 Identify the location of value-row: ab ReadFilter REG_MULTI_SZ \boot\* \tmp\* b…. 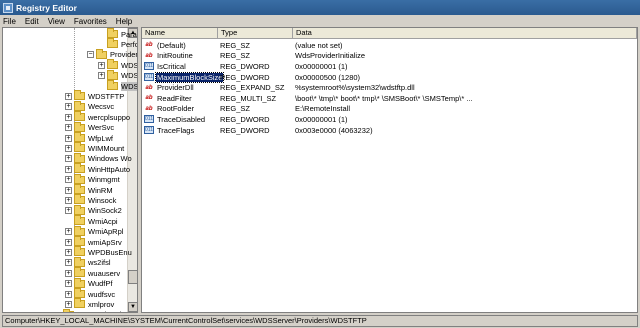
(389, 98).